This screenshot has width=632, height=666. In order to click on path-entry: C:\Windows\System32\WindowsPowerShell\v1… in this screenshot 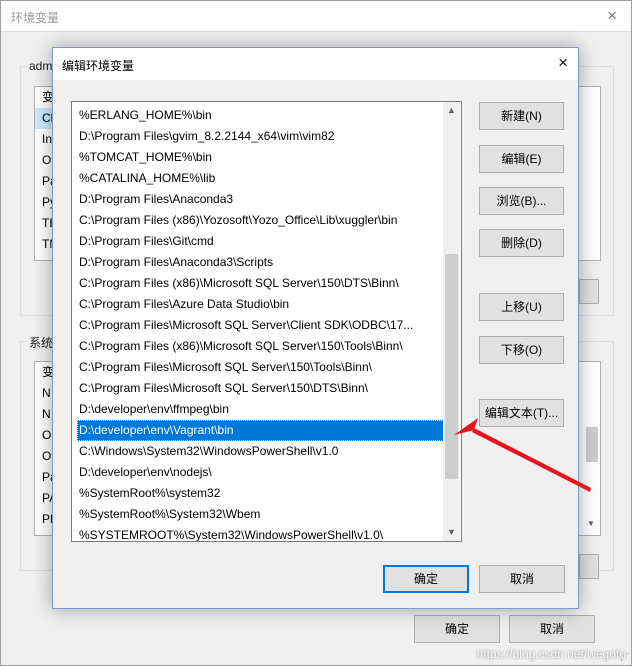, I will do `click(260, 451)`.